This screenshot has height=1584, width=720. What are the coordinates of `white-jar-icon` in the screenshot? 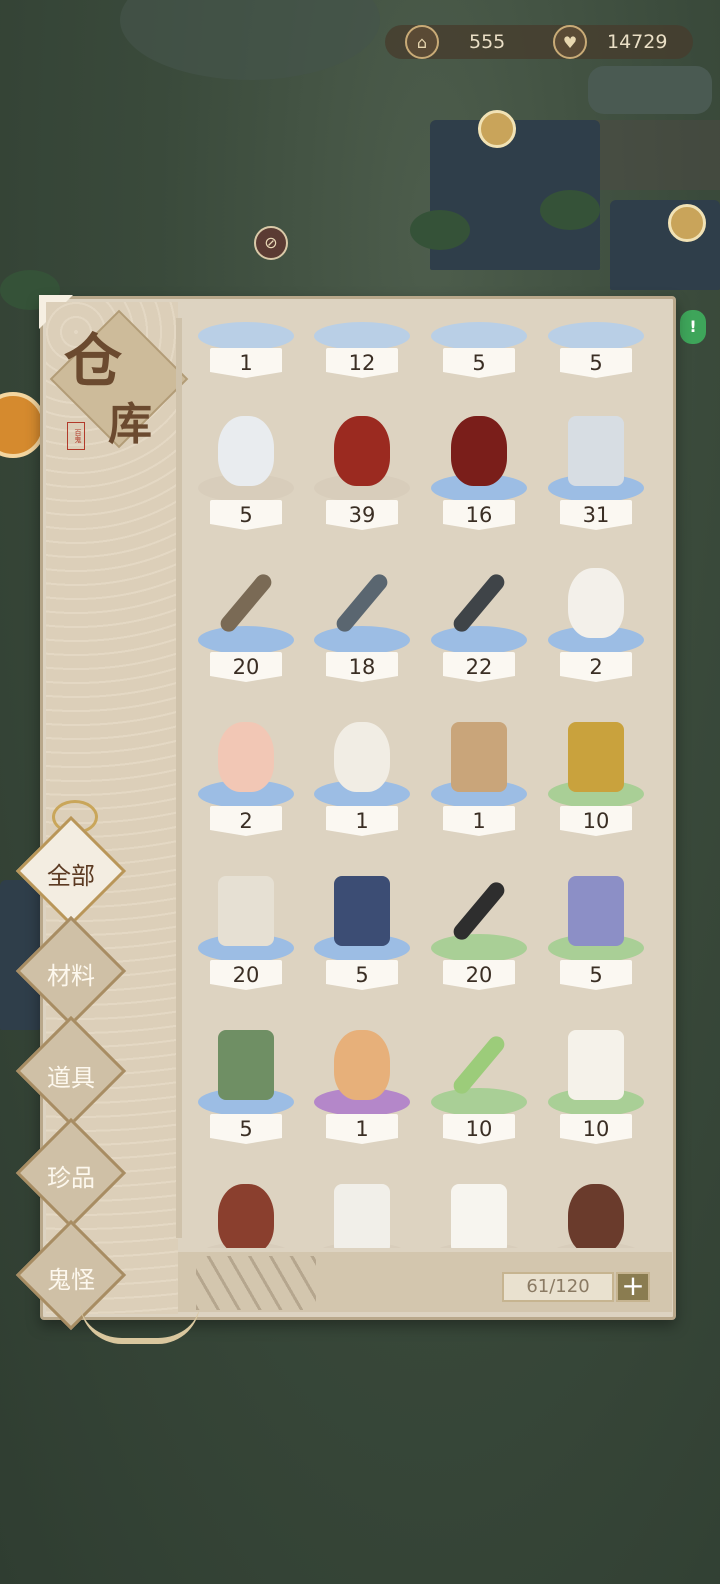 It's located at (246, 451).